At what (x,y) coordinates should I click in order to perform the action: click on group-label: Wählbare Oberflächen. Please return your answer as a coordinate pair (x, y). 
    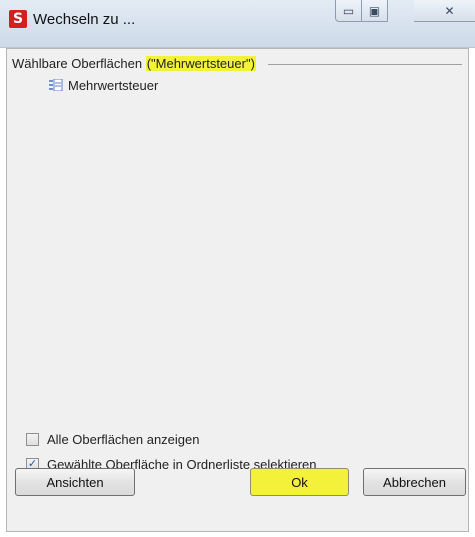
    Looking at the image, I should click on (77, 63).